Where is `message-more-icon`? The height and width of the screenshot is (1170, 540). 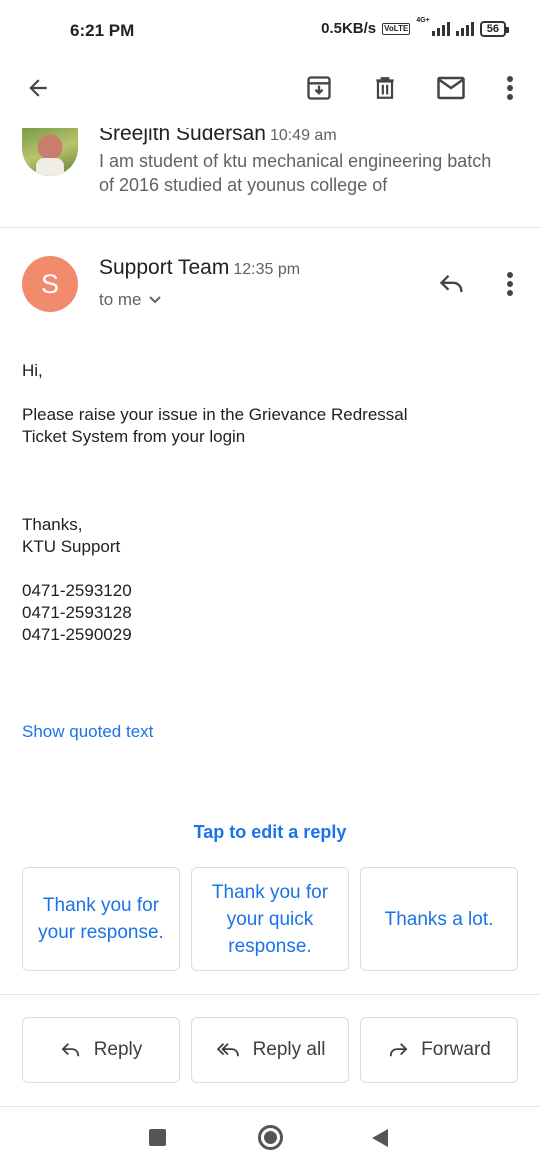
message-more-icon is located at coordinates (510, 284).